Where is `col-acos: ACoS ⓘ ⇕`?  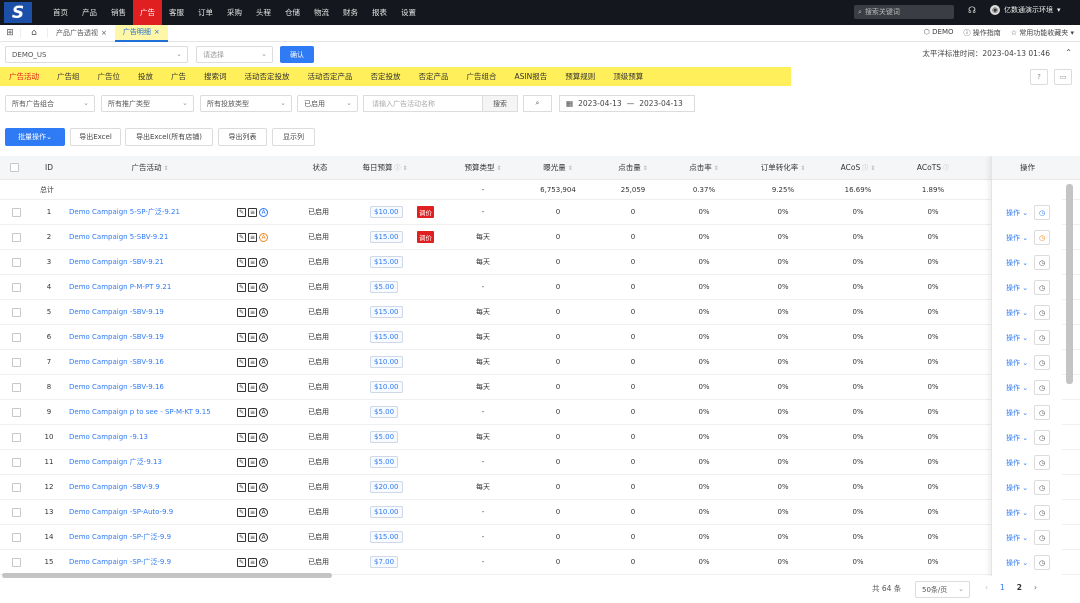
col-acos: ACoS ⓘ ⇕ is located at coordinates (858, 168).